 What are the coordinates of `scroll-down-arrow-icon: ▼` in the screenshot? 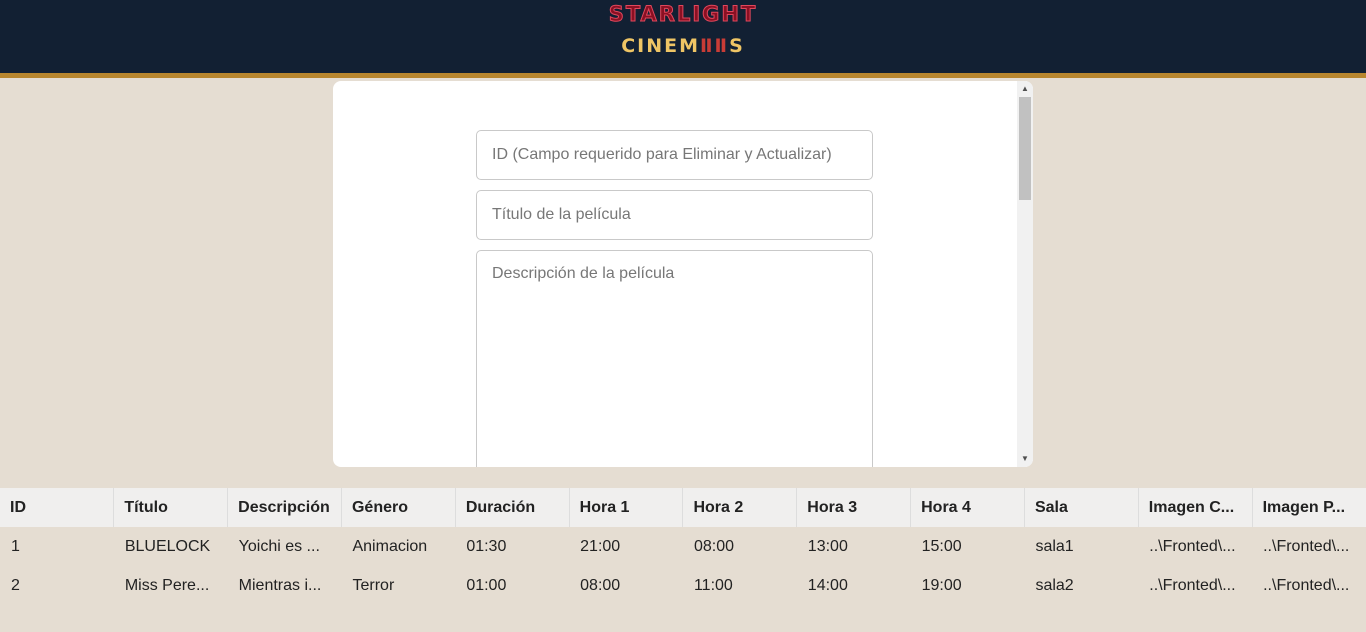 It's located at (1025, 459).